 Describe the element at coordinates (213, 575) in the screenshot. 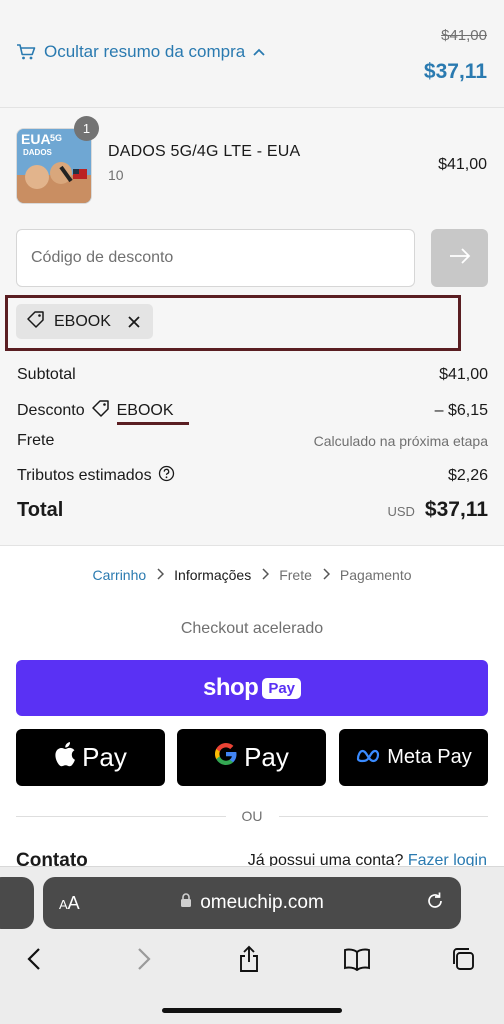

I see `breadcrumb-information: Informações` at that location.